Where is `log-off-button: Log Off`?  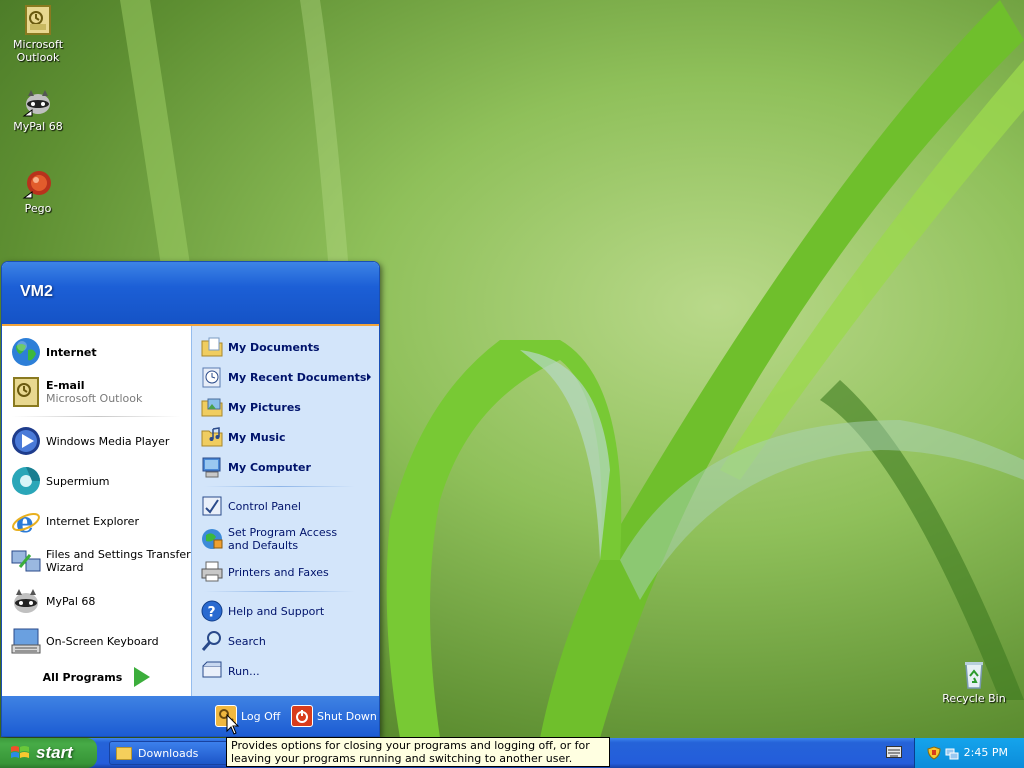 log-off-button: Log Off is located at coordinates (247, 716).